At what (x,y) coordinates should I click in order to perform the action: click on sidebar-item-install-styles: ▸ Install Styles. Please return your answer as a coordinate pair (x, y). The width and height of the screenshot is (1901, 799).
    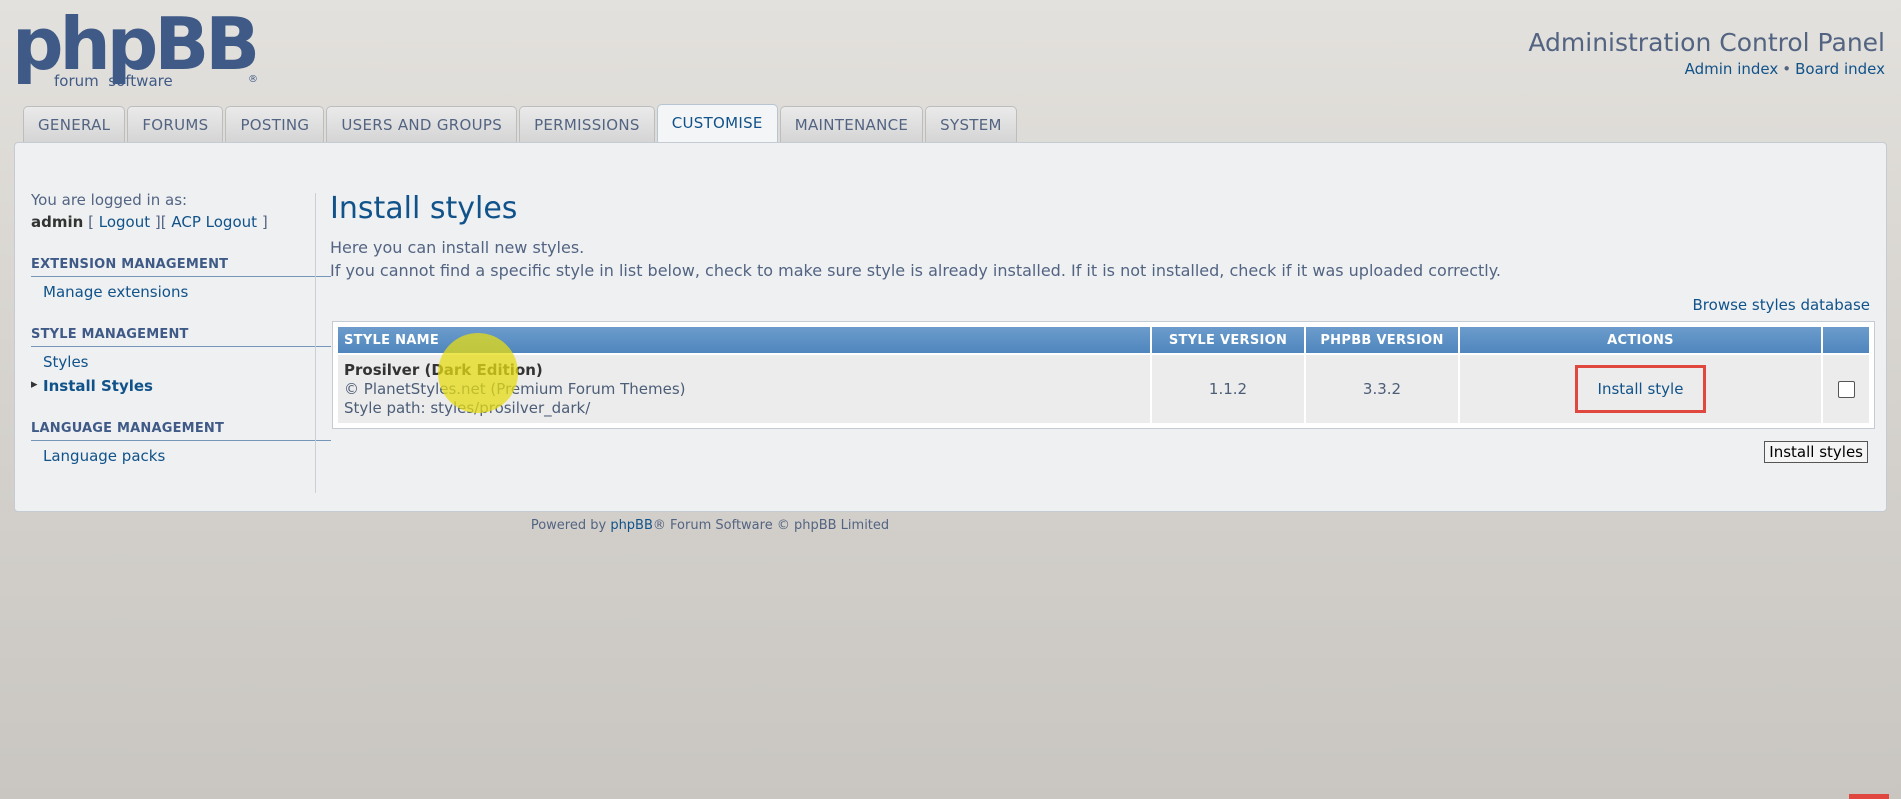
    Looking at the image, I should click on (181, 383).